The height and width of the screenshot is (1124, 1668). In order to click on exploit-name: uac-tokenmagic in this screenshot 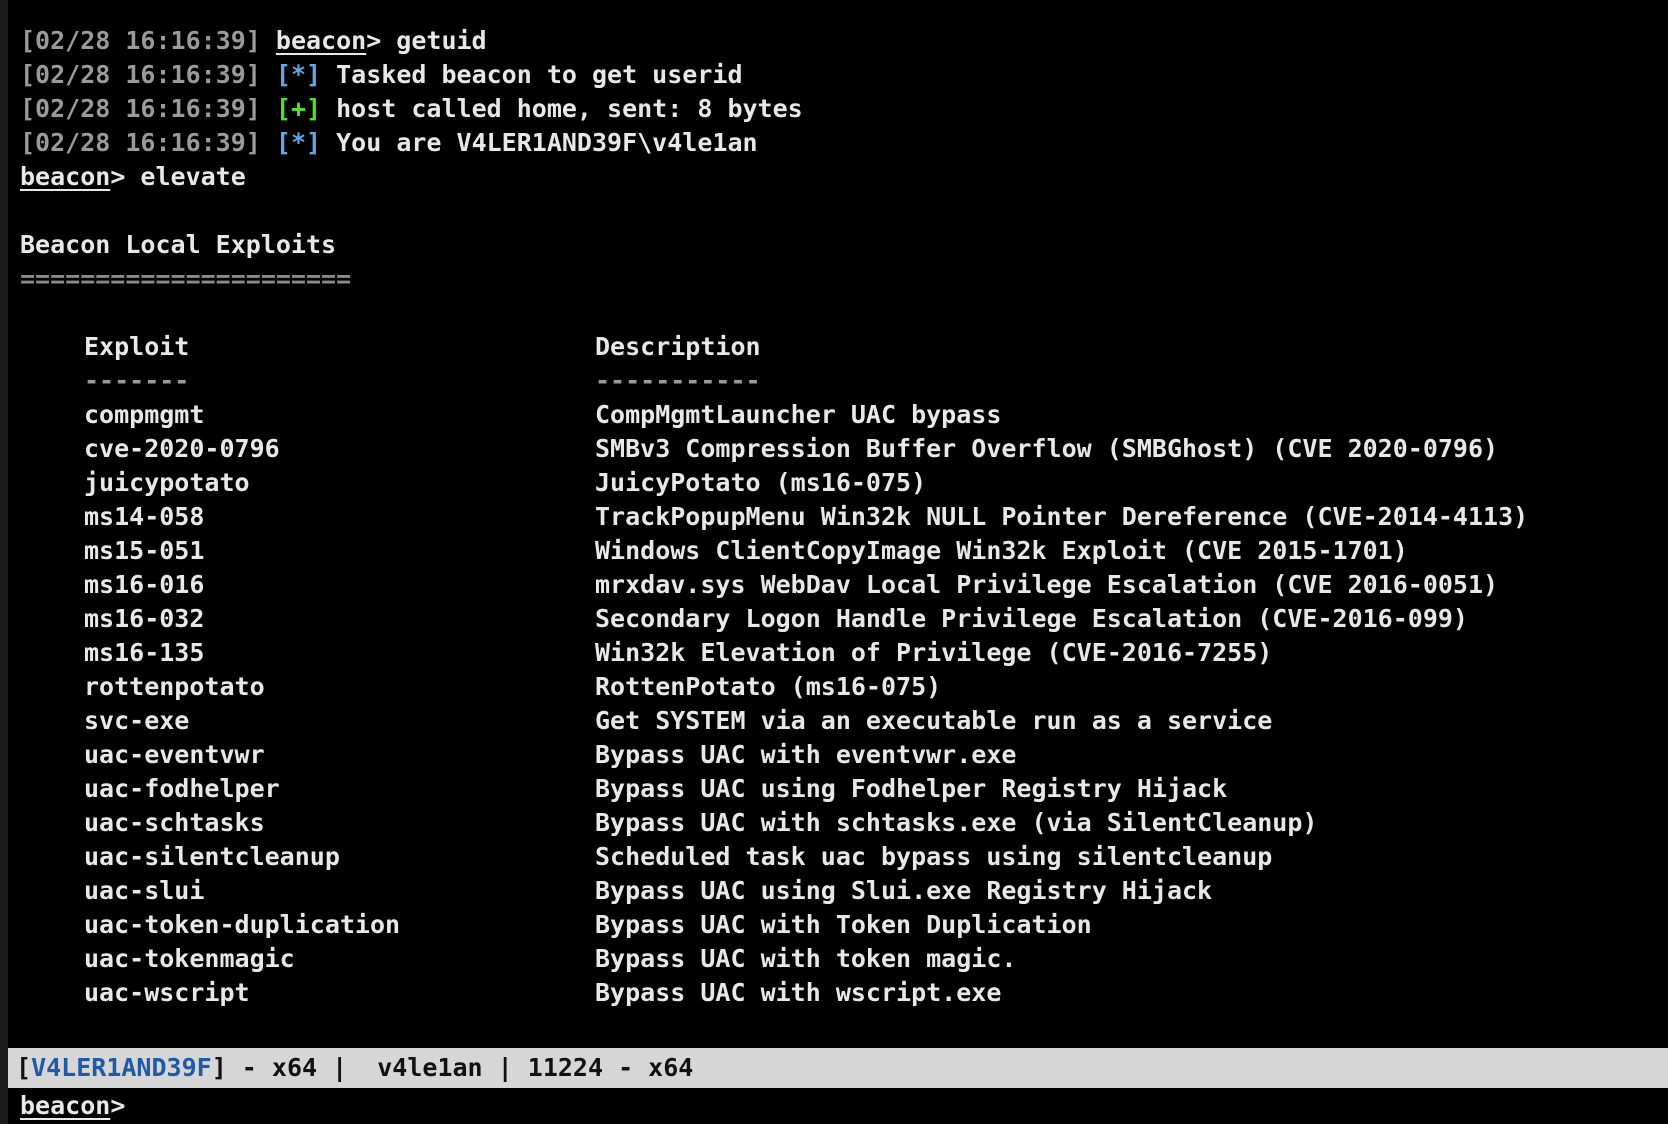, I will do `click(189, 958)`.